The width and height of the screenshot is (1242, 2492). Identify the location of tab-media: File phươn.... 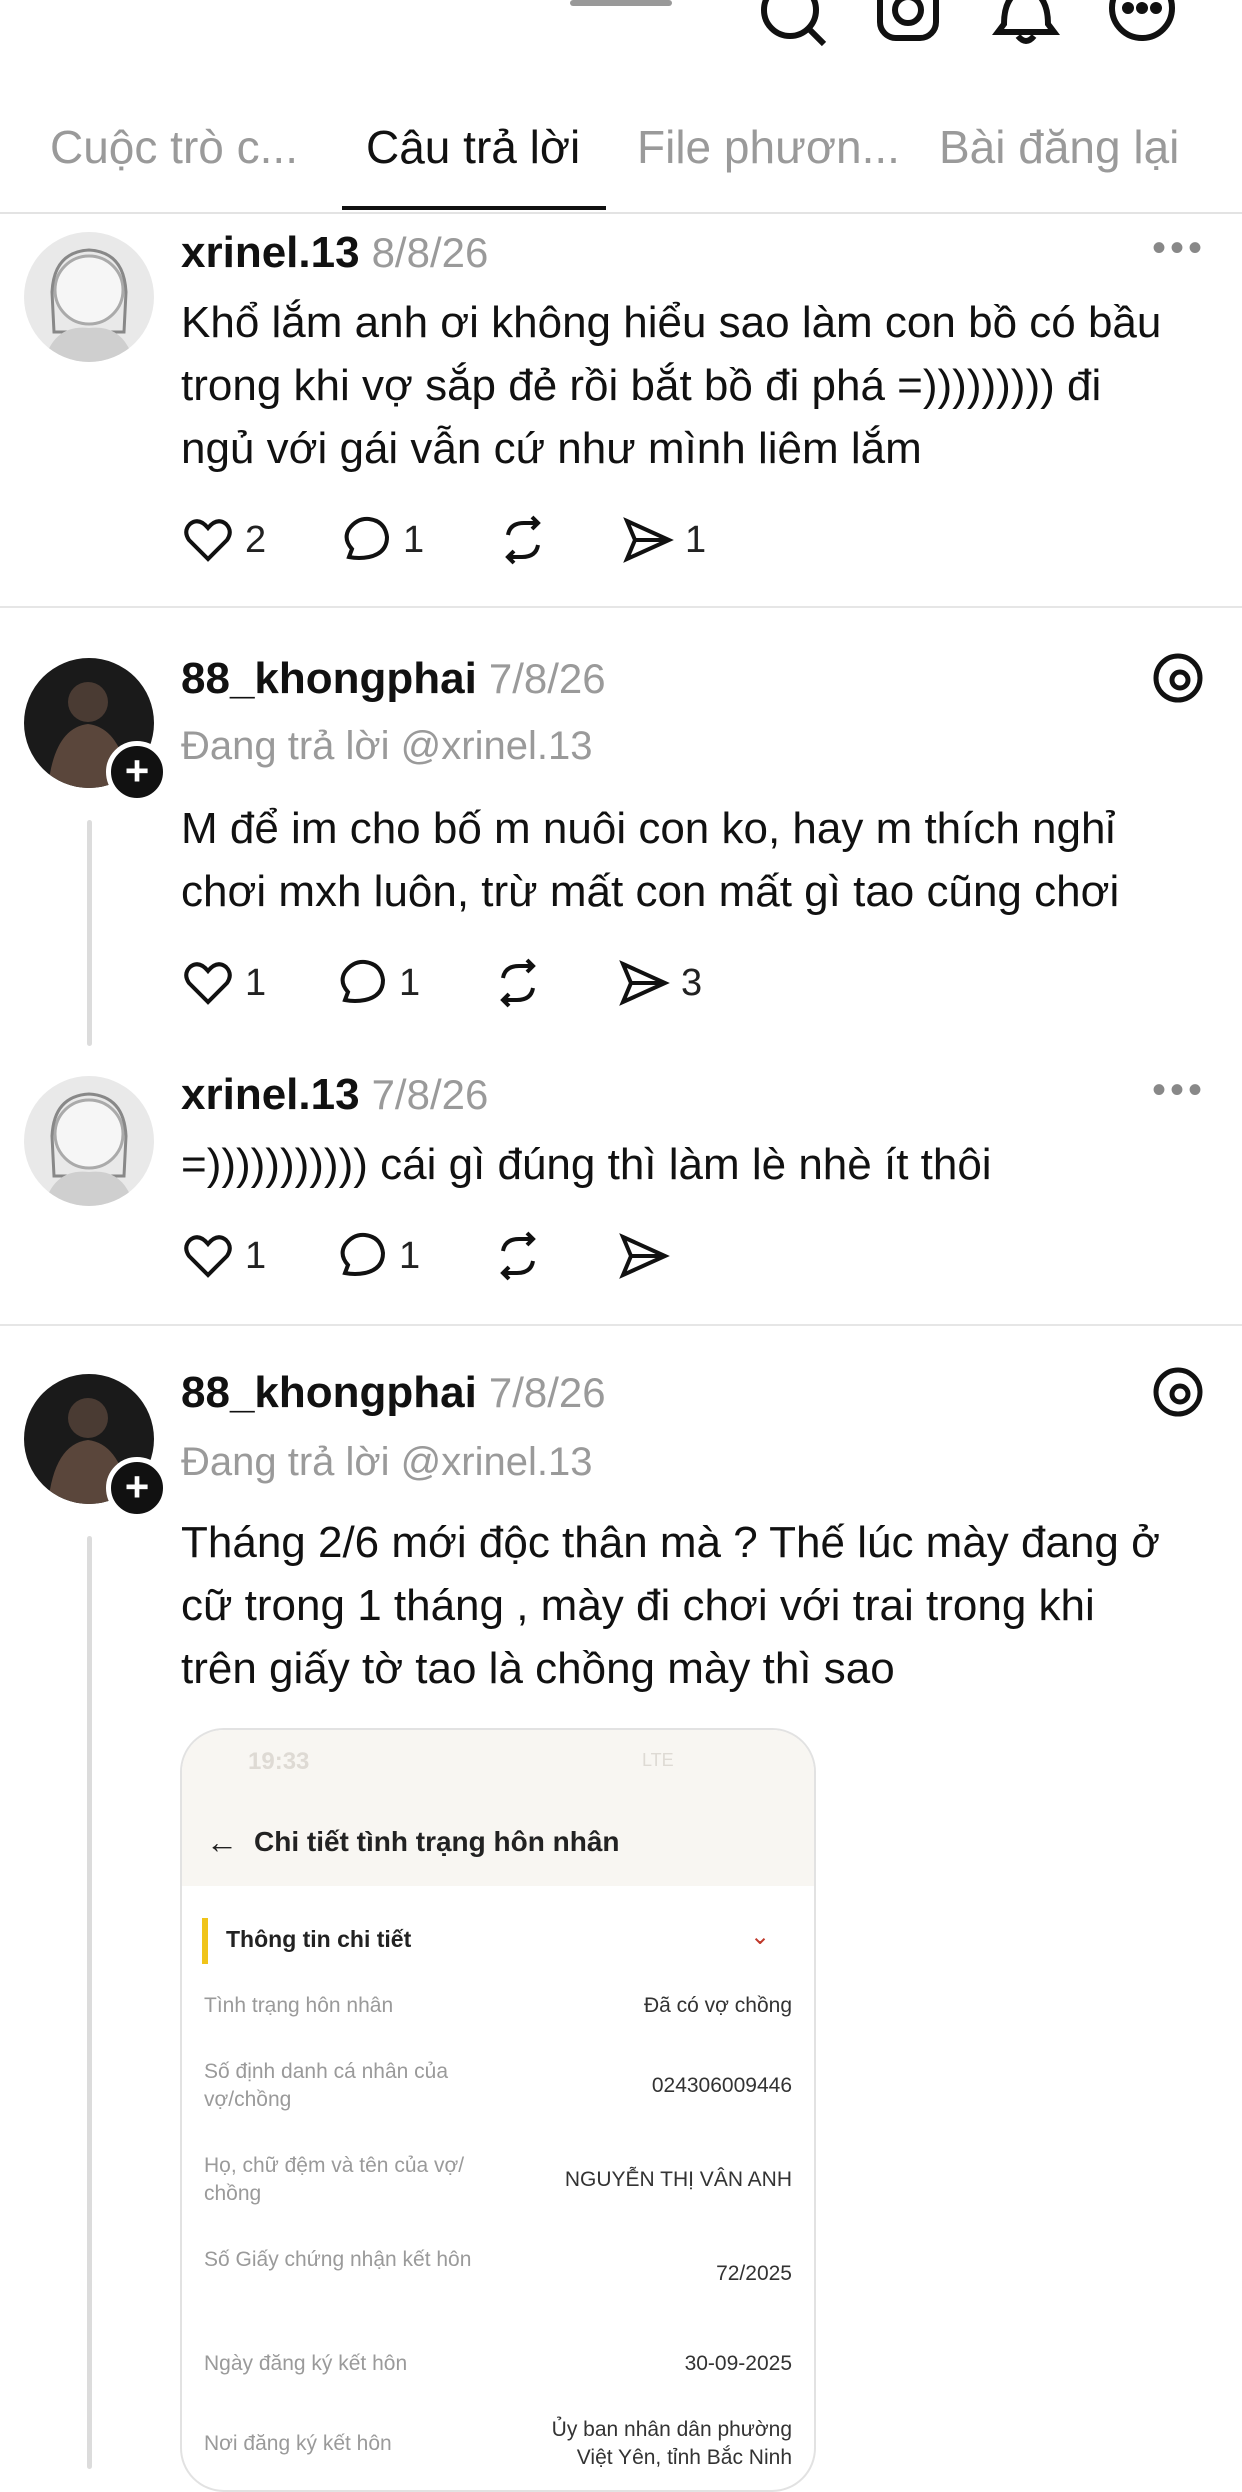
(768, 147).